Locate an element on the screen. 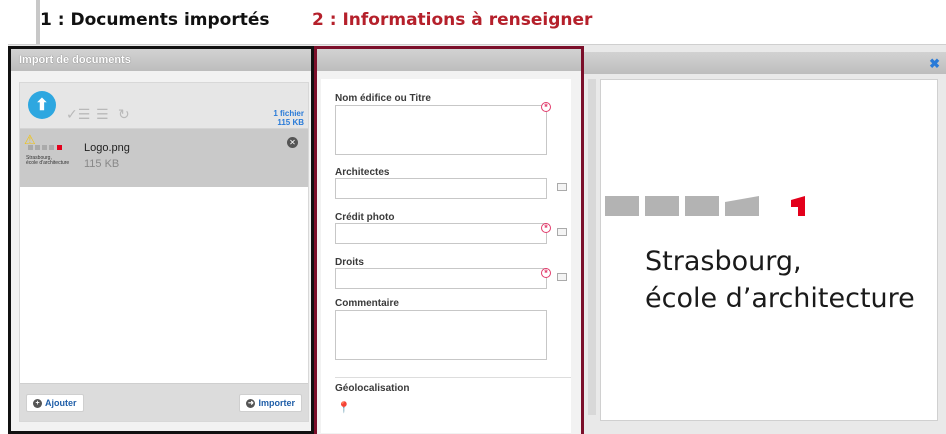  preview-header: ✖ is located at coordinates (765, 63).